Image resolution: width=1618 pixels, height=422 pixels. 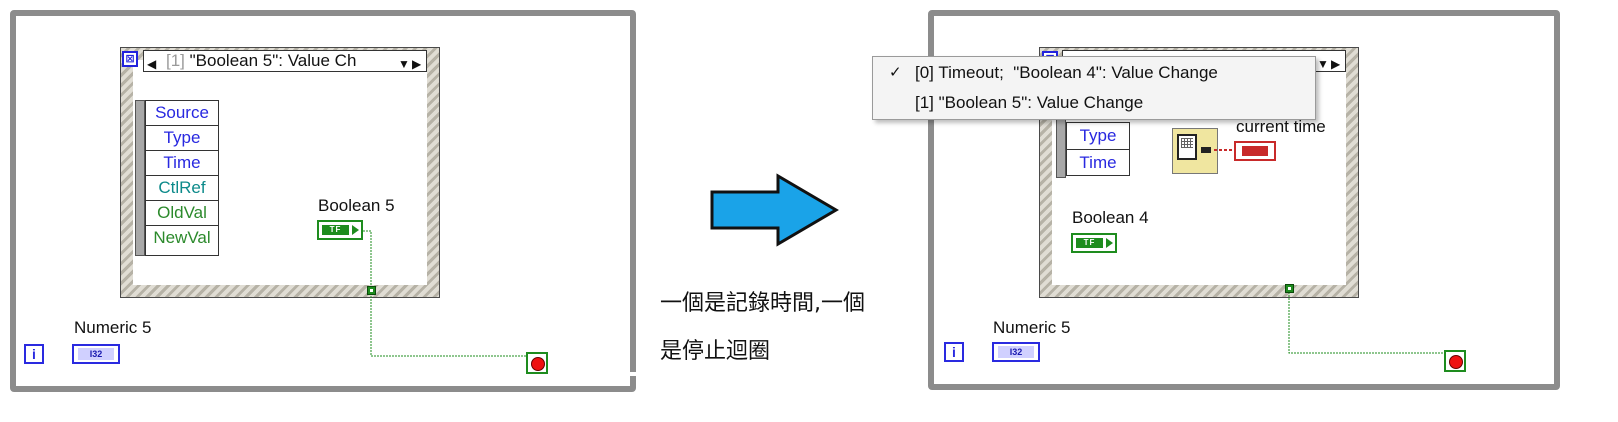 What do you see at coordinates (762, 303) in the screenshot?
I see `caption-line-1: 一個是記錄時間,一個` at bounding box center [762, 303].